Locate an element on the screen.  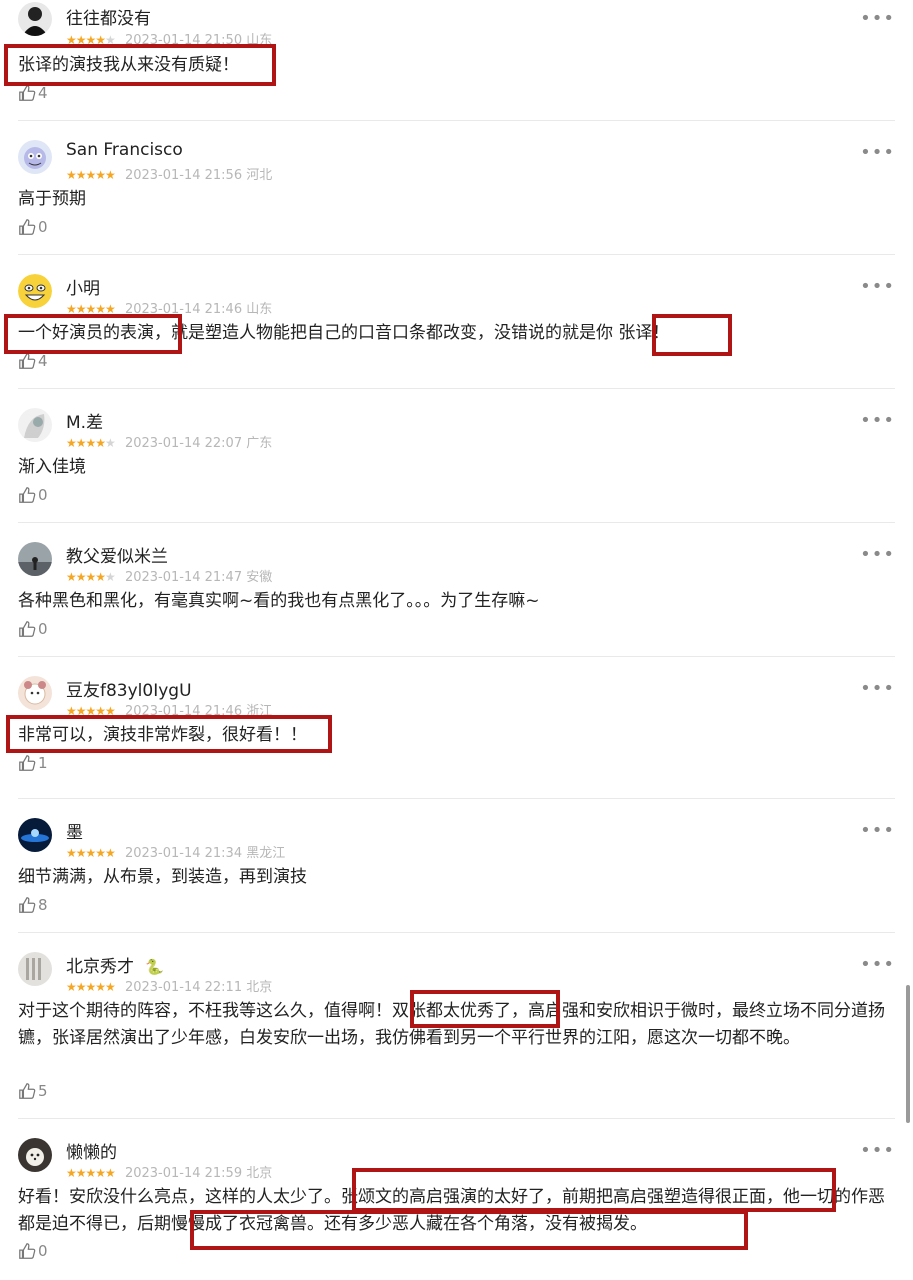
review-meta: ★★★★★ 2023-01-14 22:11 北京 is located at coordinates (169, 985).